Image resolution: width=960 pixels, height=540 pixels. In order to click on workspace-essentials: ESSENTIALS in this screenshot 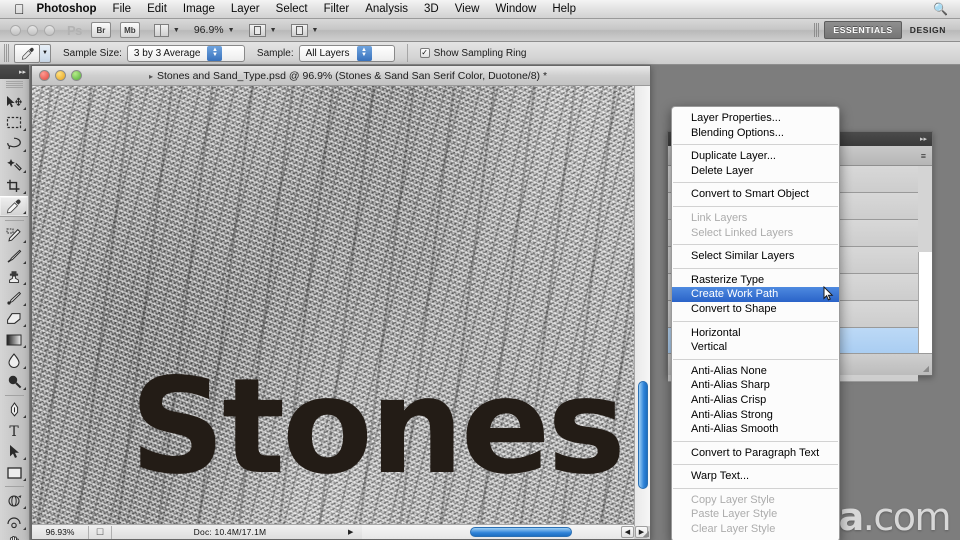, I will do `click(863, 30)`.